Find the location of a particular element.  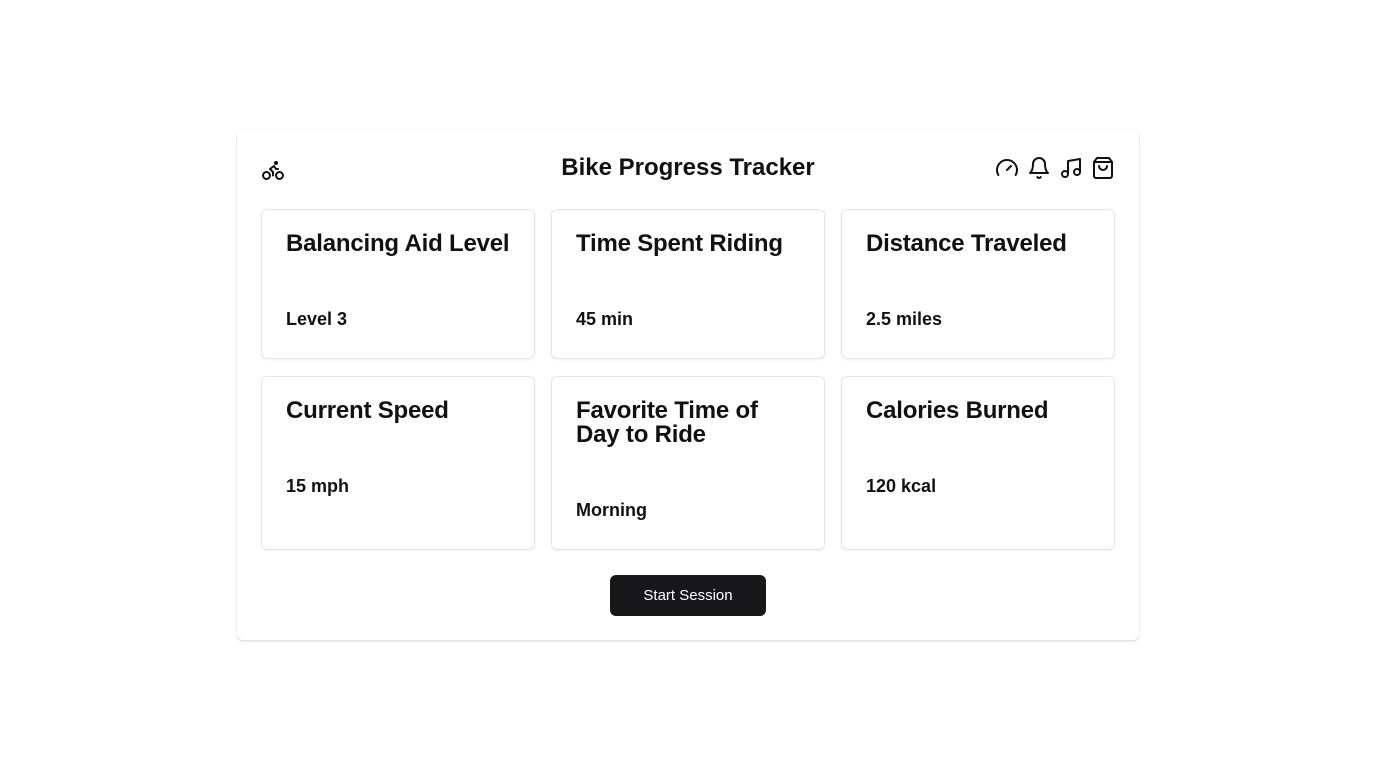

shopping-bag-icon is located at coordinates (1103, 168).